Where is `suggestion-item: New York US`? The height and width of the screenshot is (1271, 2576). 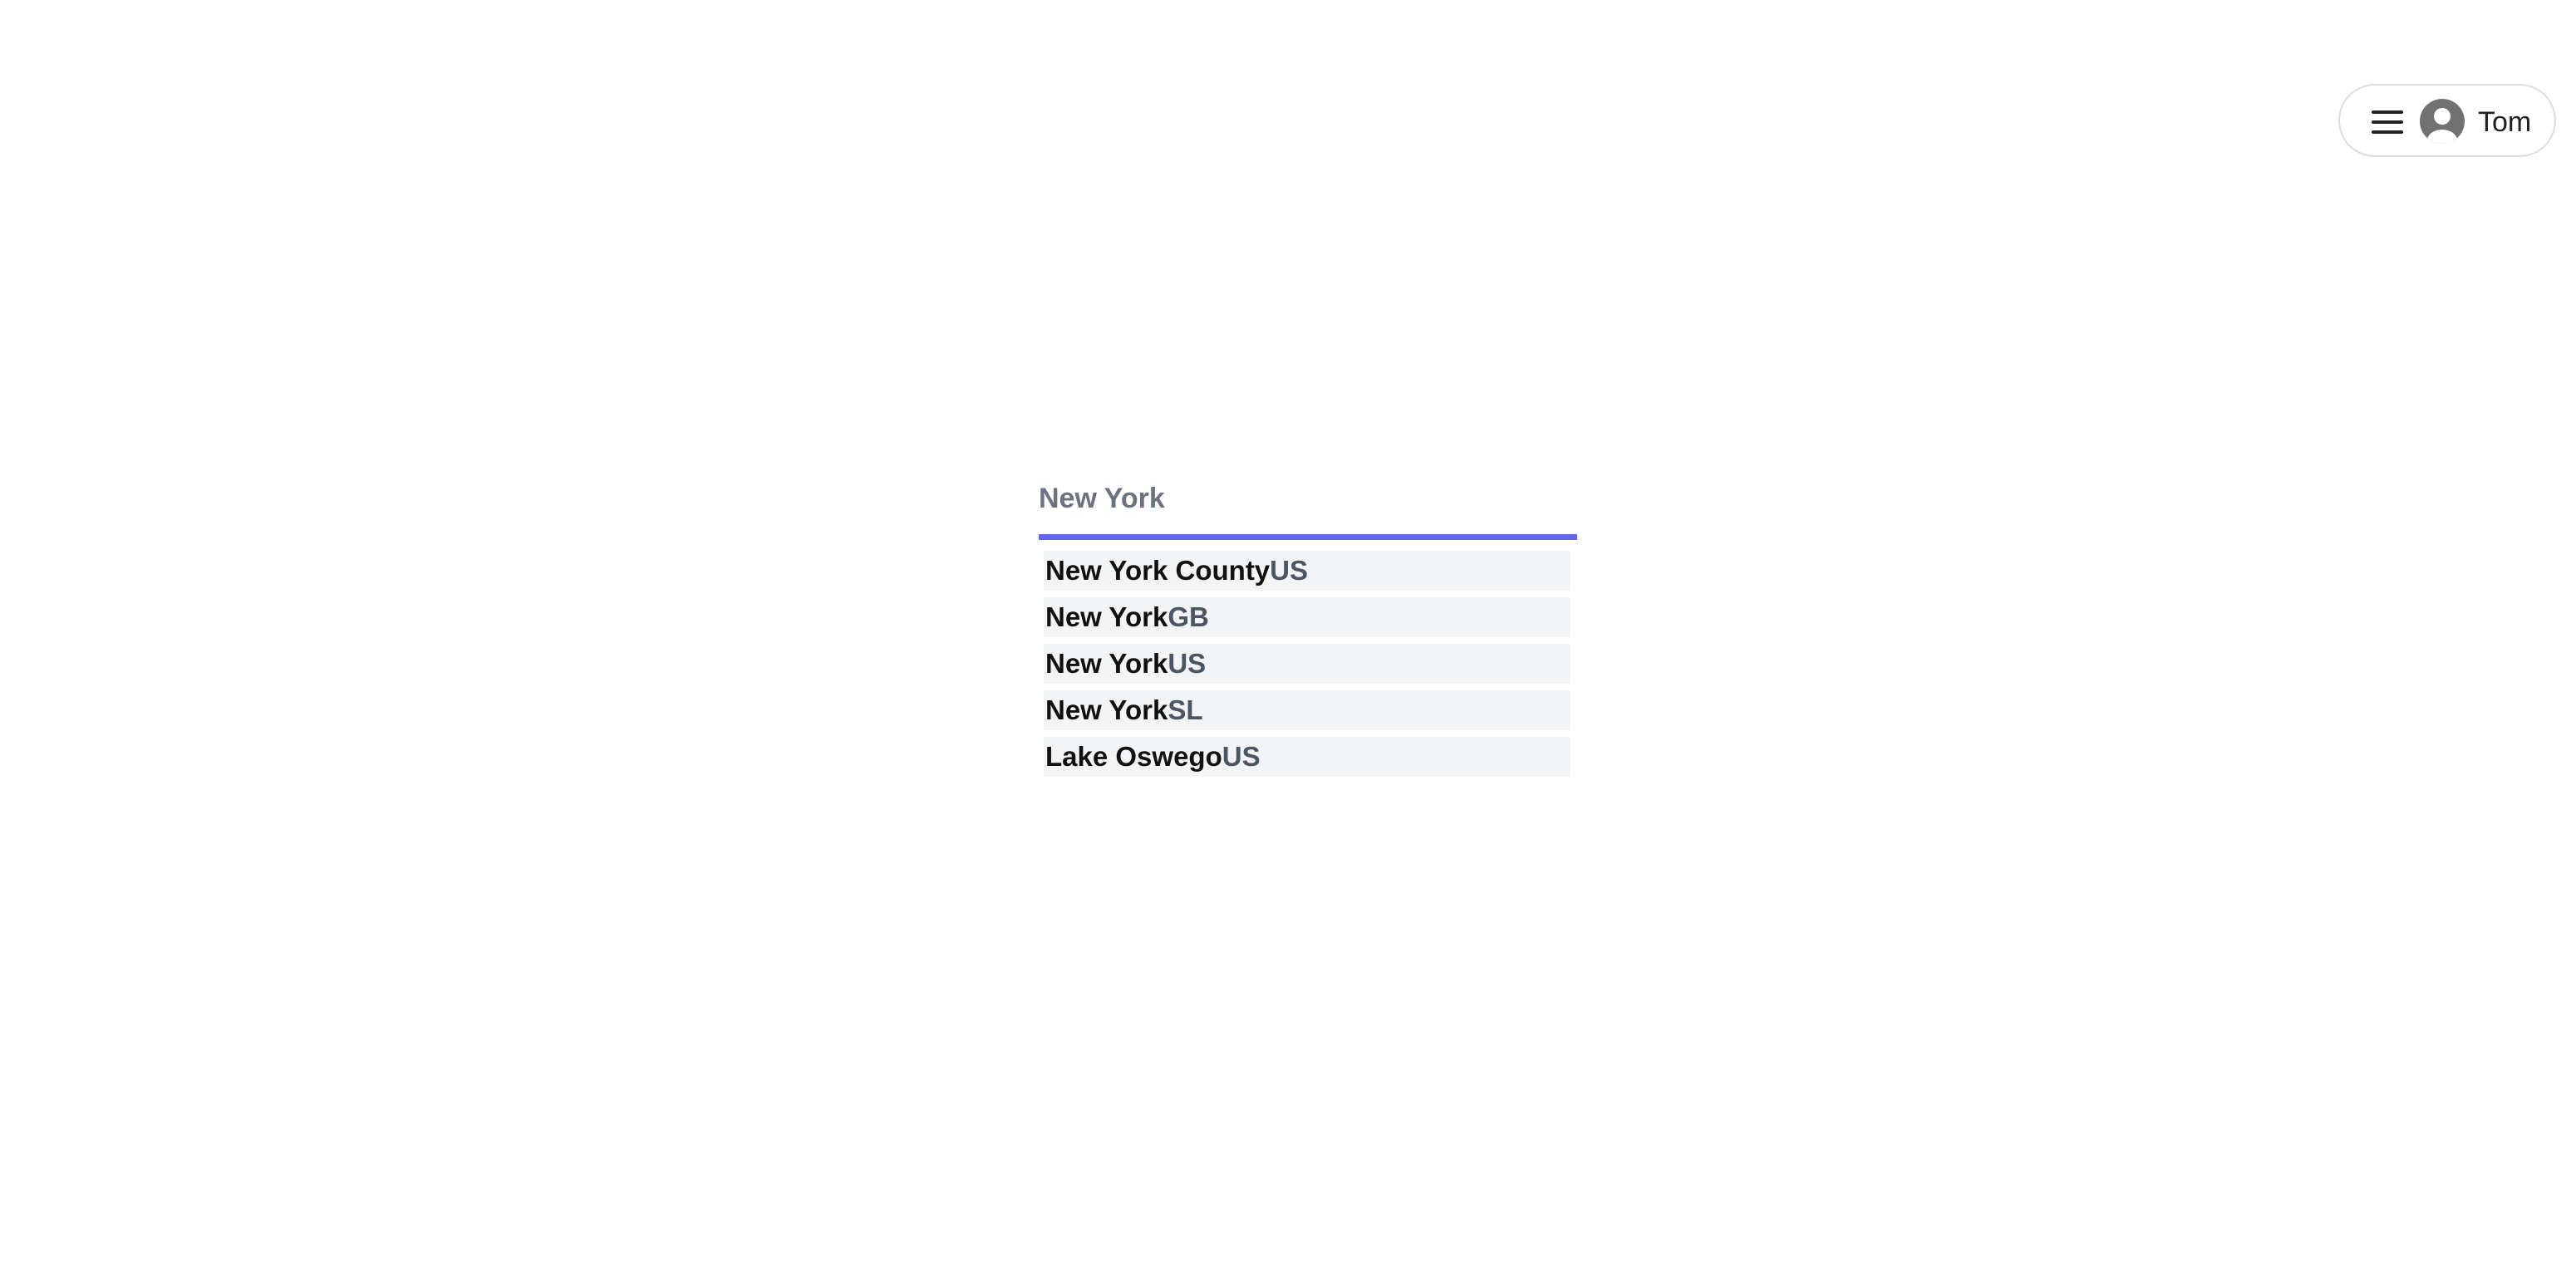 suggestion-item: New York US is located at coordinates (1307, 664).